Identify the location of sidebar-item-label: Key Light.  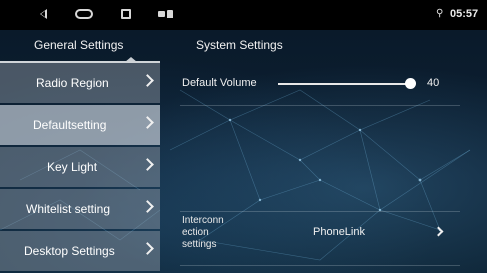
(72, 167).